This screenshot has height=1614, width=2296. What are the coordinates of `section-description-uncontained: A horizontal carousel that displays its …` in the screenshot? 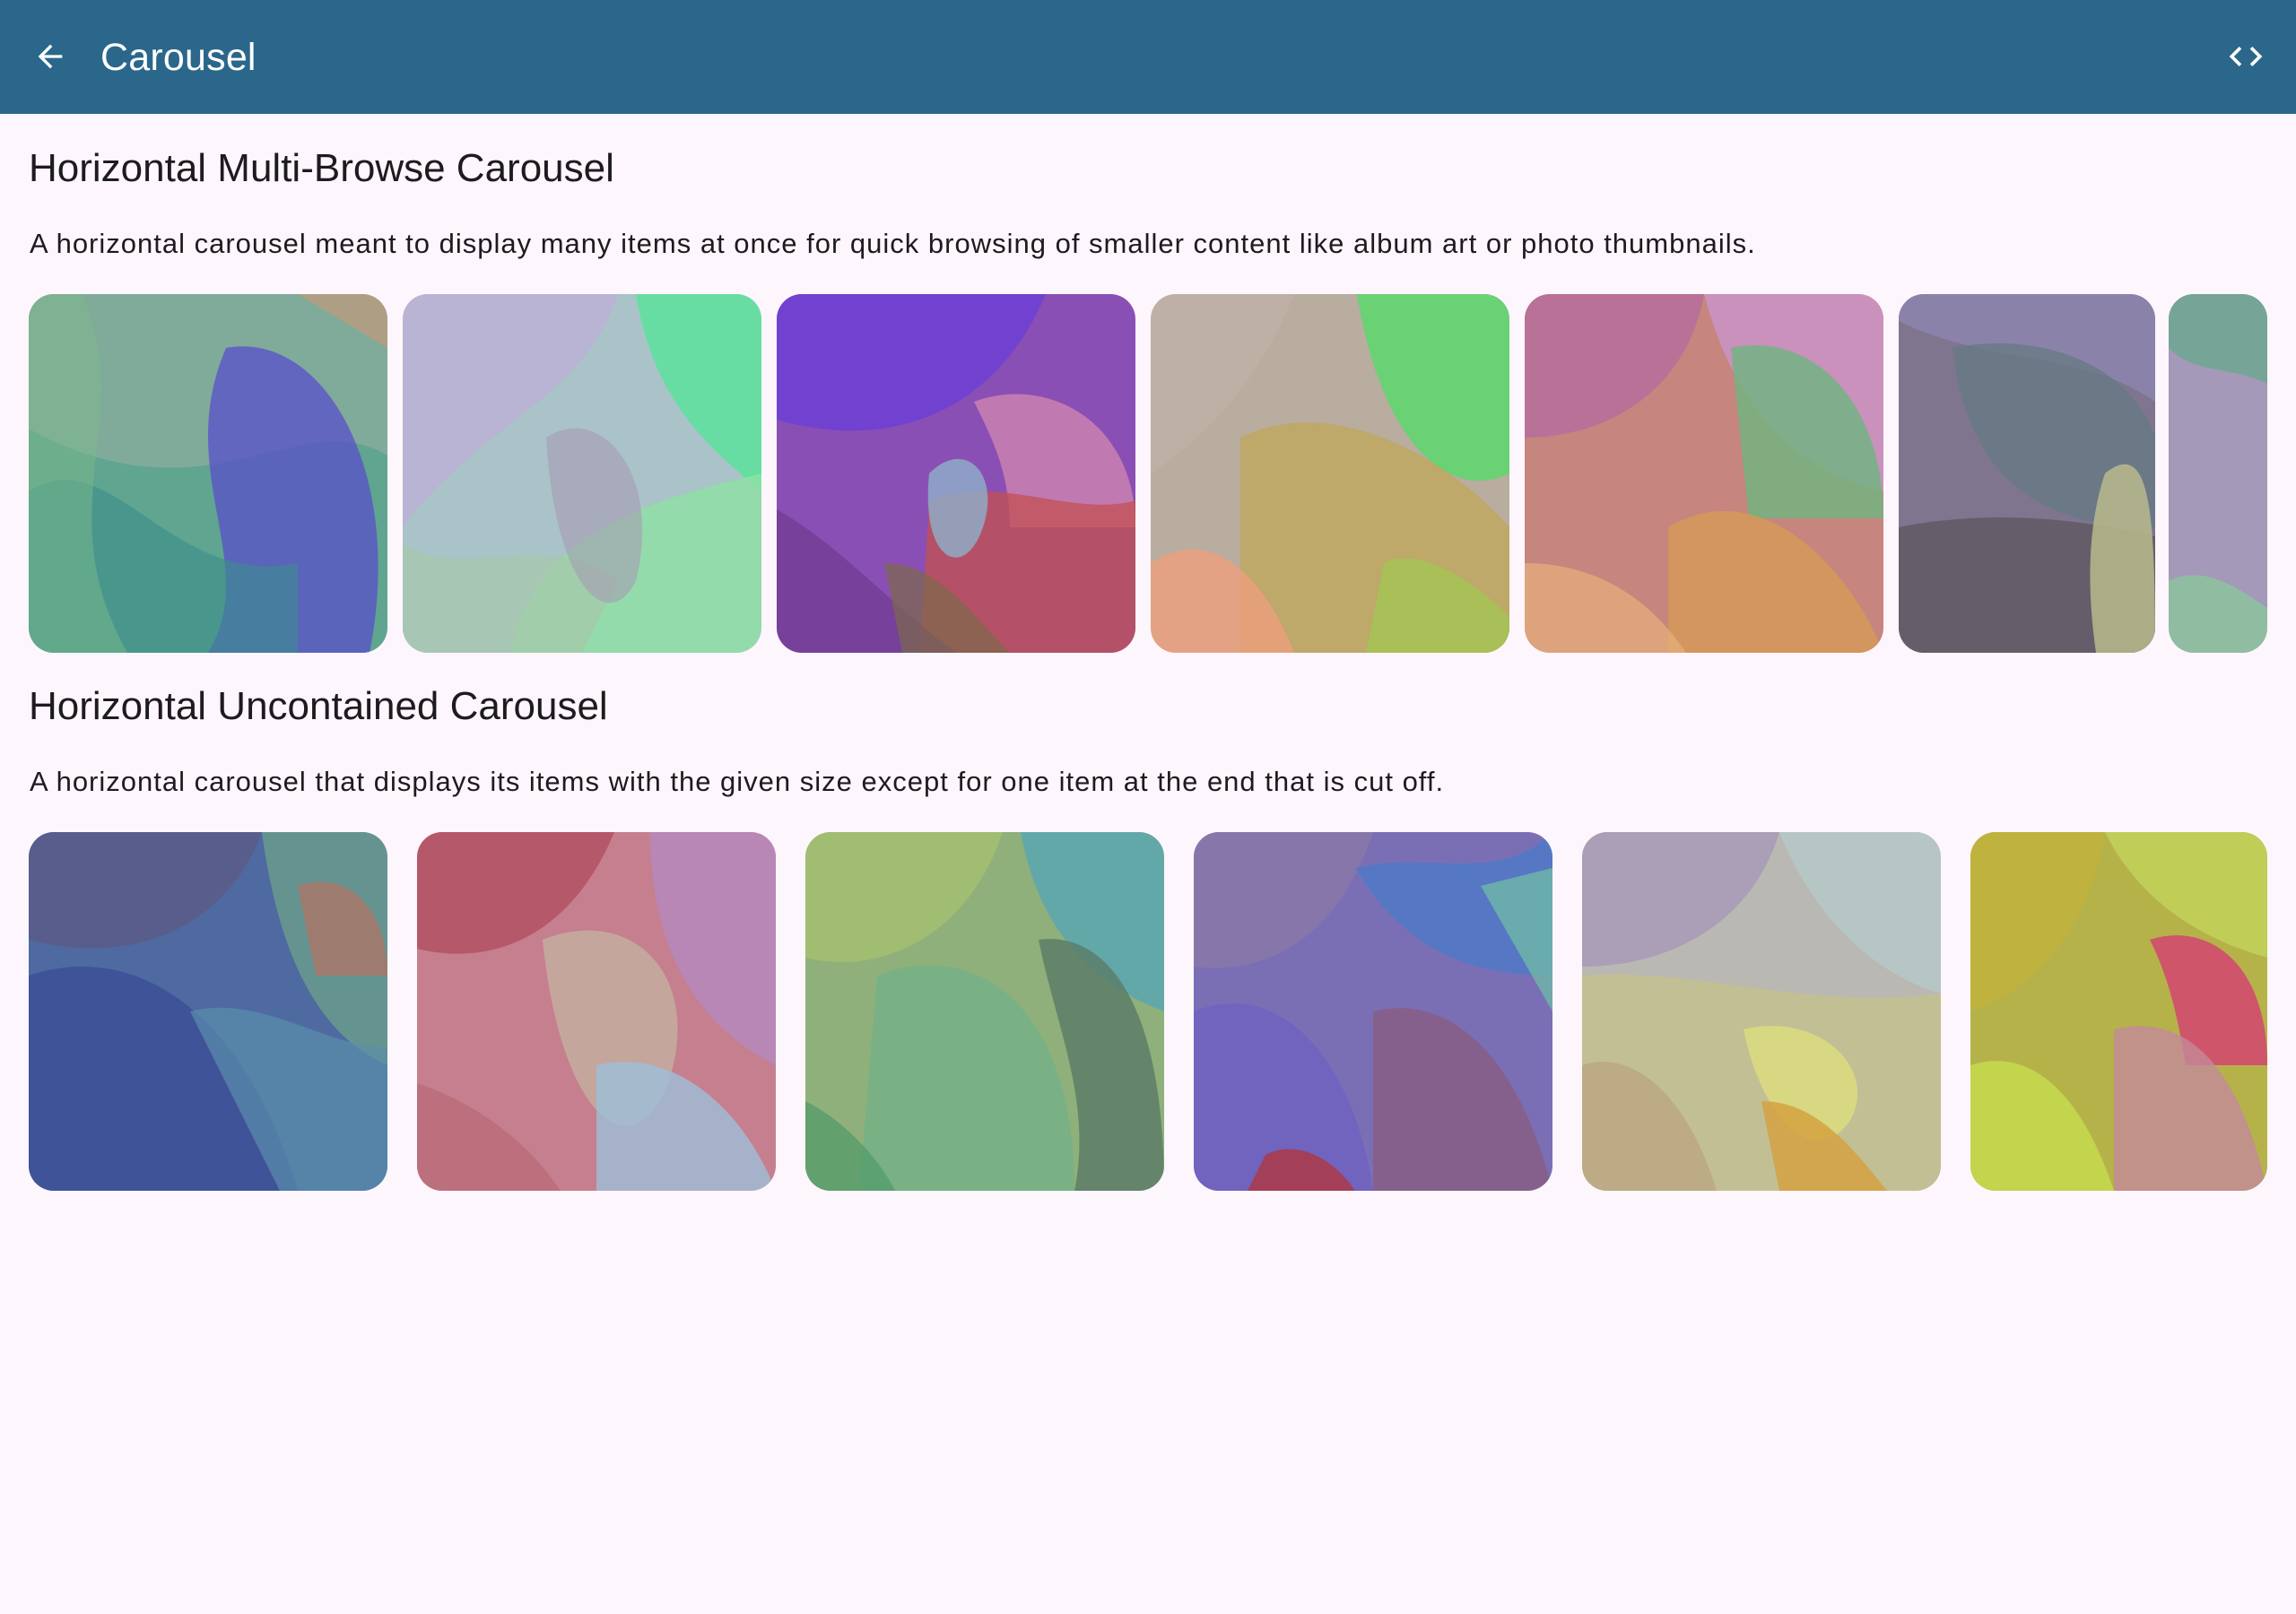 It's located at (737, 781).